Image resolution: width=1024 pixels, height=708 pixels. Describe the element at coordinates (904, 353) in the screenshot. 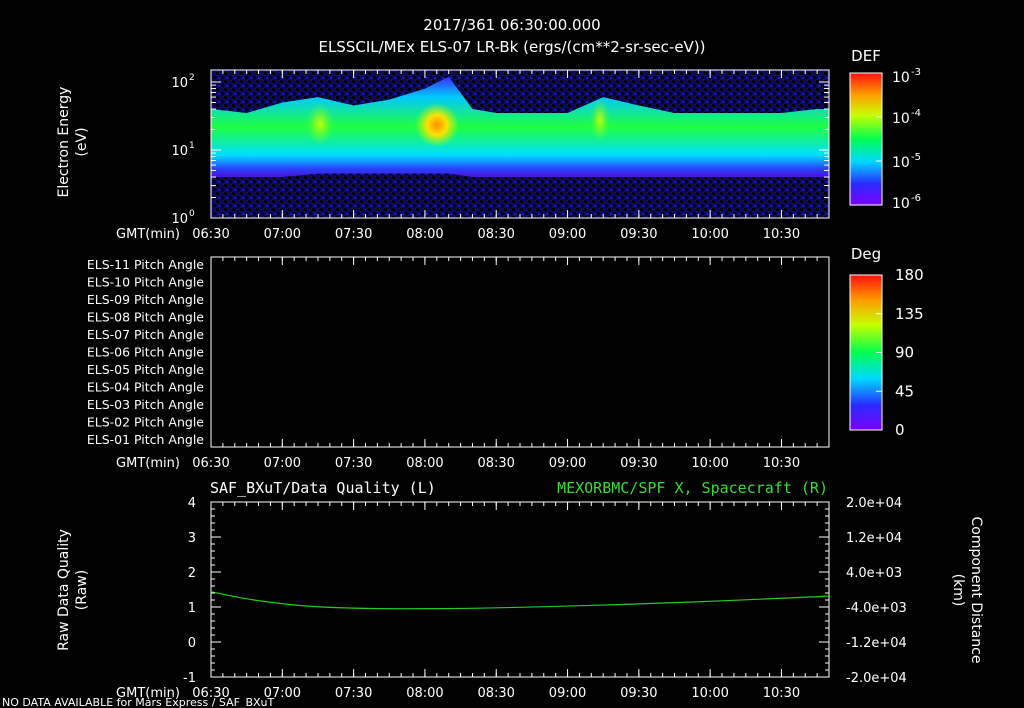

I see `colorbar2-tick-label-2: 90` at that location.